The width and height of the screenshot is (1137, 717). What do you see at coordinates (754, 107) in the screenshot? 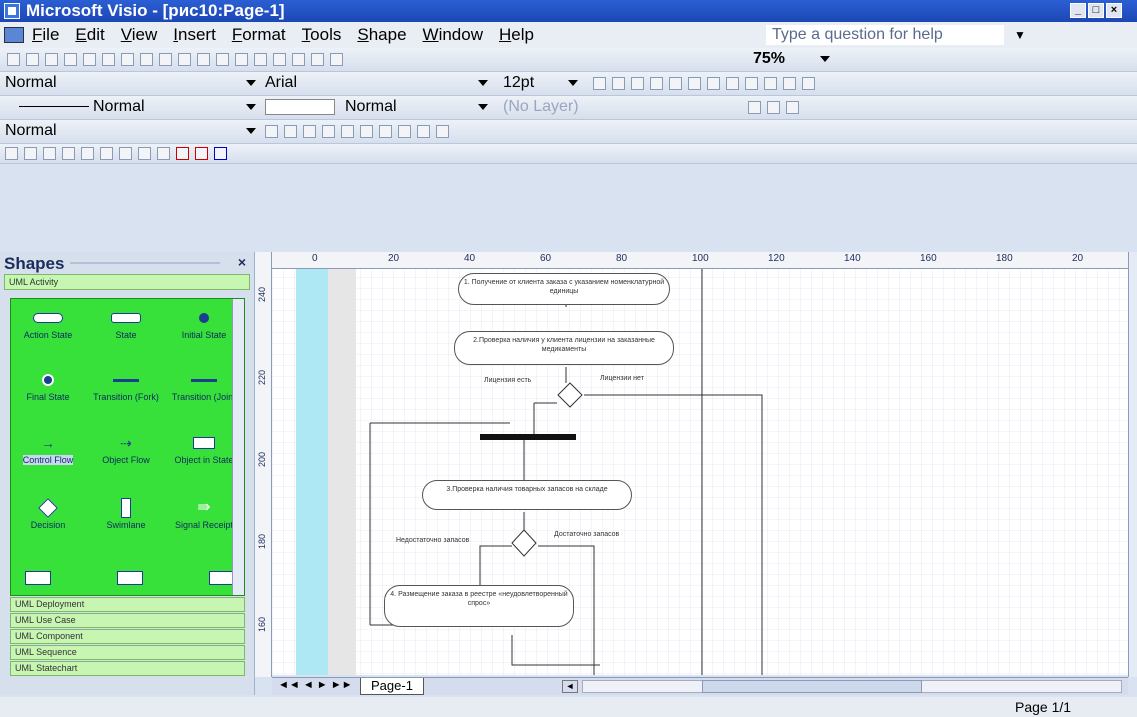
I see `connector-style-icon` at bounding box center [754, 107].